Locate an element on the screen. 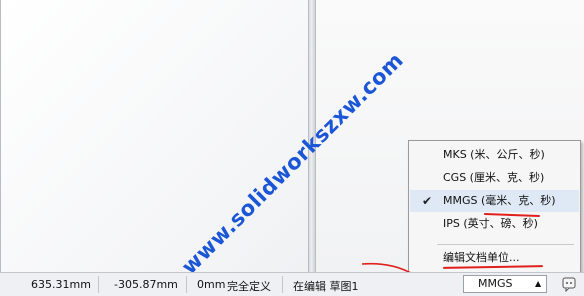 This screenshot has height=296, width=584. definition-state: 完全定义 is located at coordinates (249, 286).